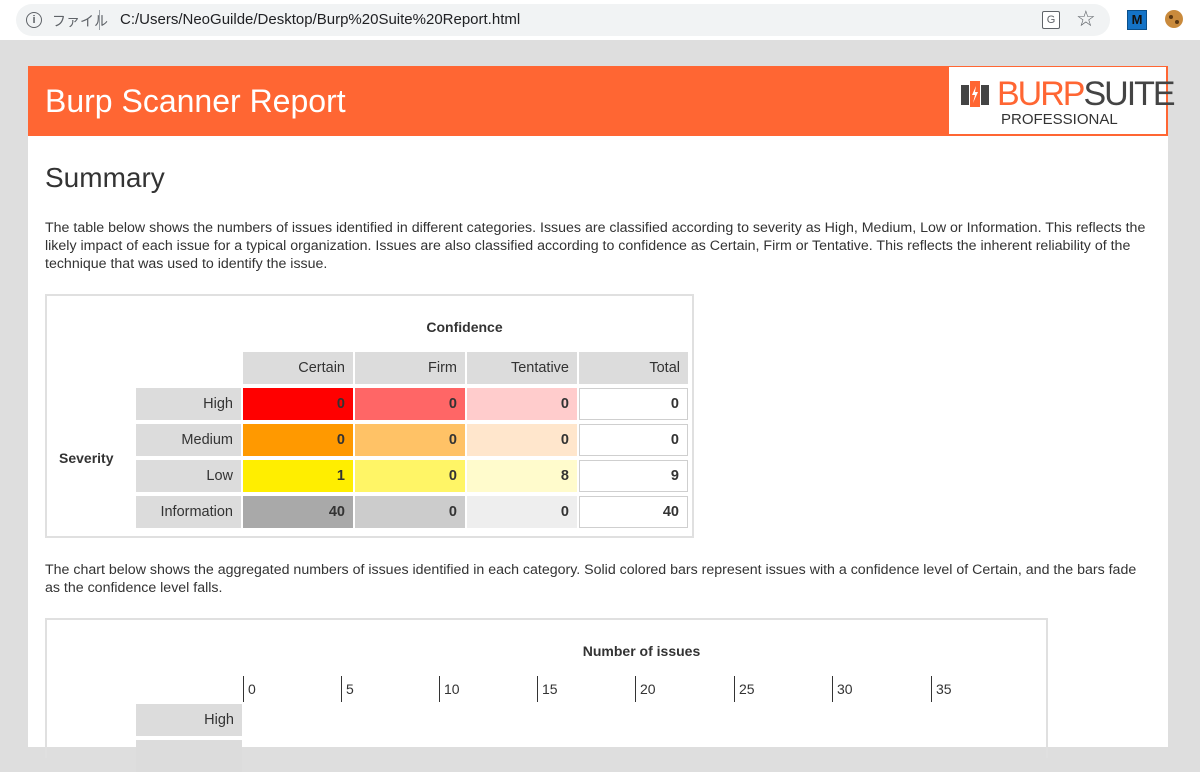 The width and height of the screenshot is (1200, 772). Describe the element at coordinates (298, 404) in the screenshot. I see `cell-high-certain: 0` at that location.